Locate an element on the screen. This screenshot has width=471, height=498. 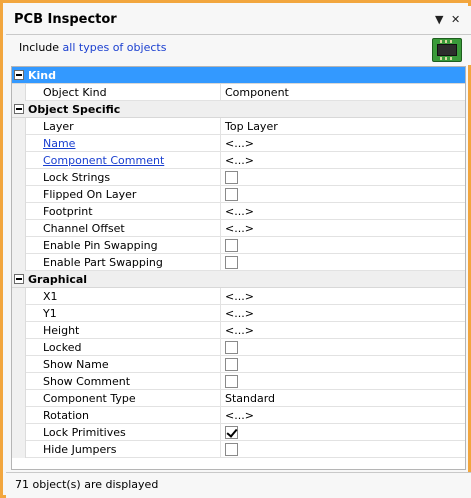
property-row-component-comment: Component Comment <...> is located at coordinates (238, 160).